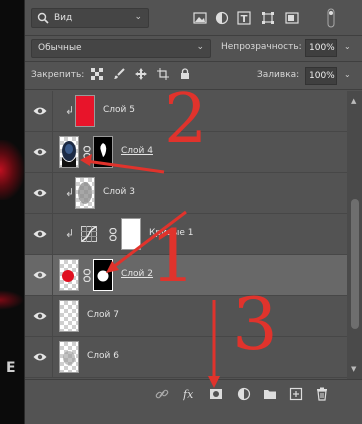 This screenshot has height=424, width=362. Describe the element at coordinates (141, 74) in the screenshot. I see `lock-move-icon` at that location.